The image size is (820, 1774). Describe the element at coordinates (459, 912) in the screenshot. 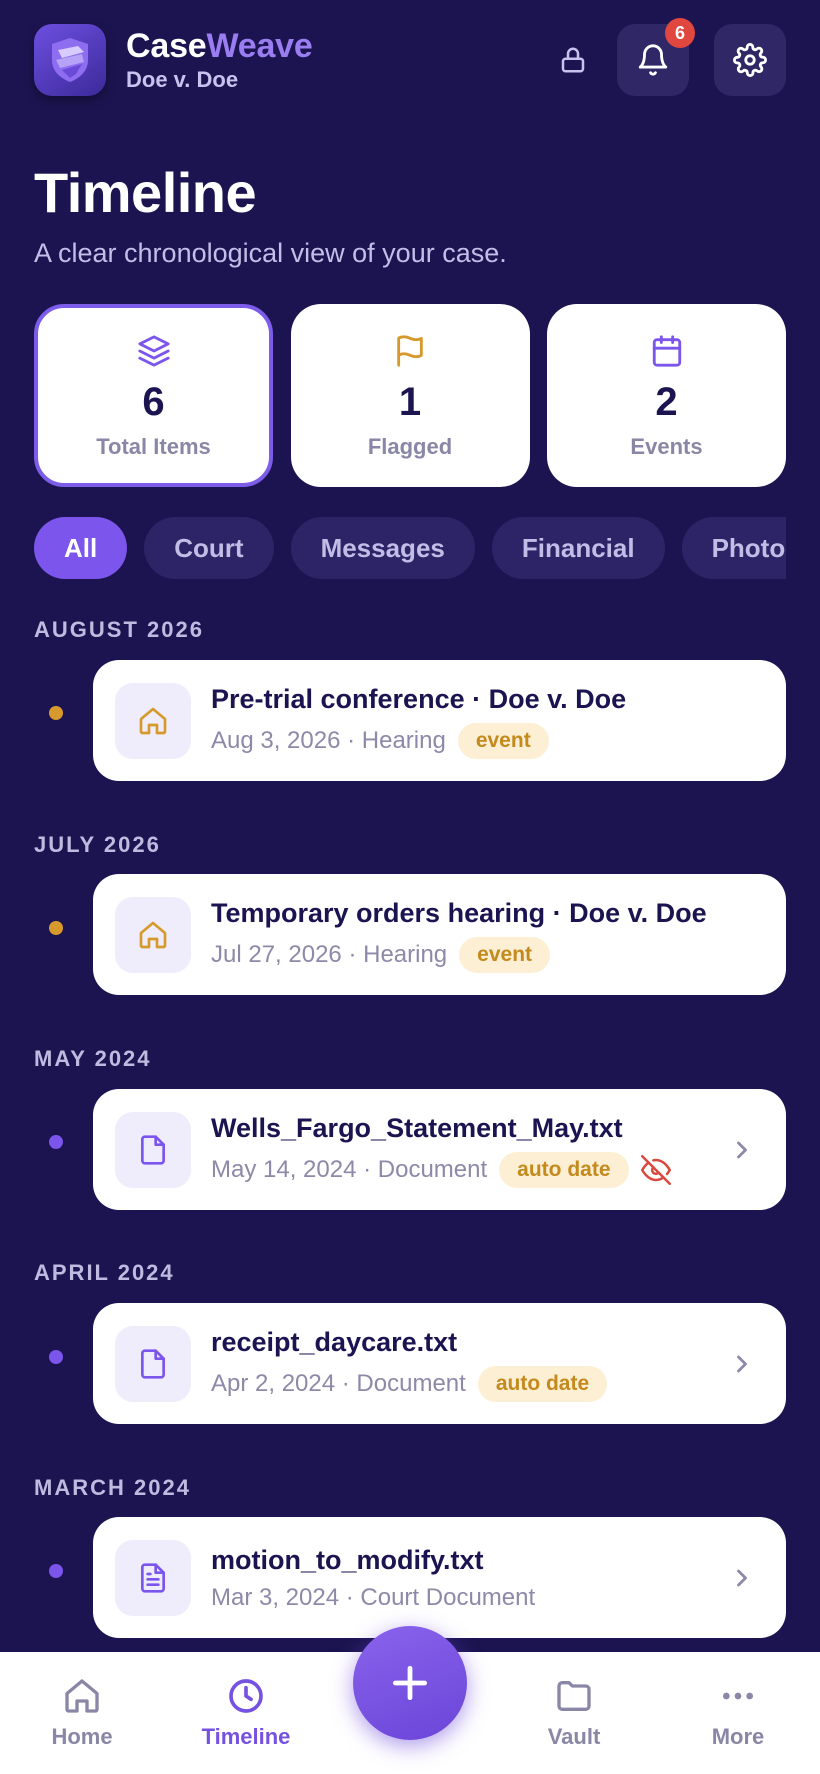

I see `item-title: Temporary orders hearing · Doe v. Doe` at that location.